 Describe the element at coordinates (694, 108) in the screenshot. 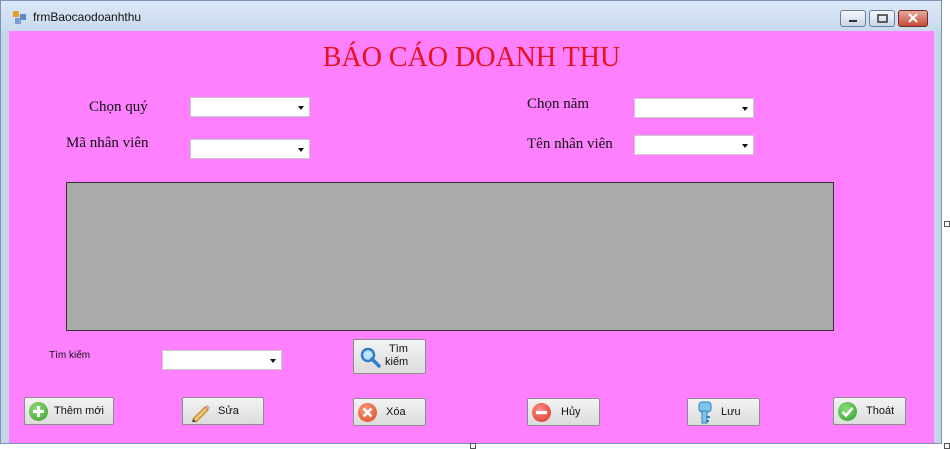

I see `year-combobox` at that location.